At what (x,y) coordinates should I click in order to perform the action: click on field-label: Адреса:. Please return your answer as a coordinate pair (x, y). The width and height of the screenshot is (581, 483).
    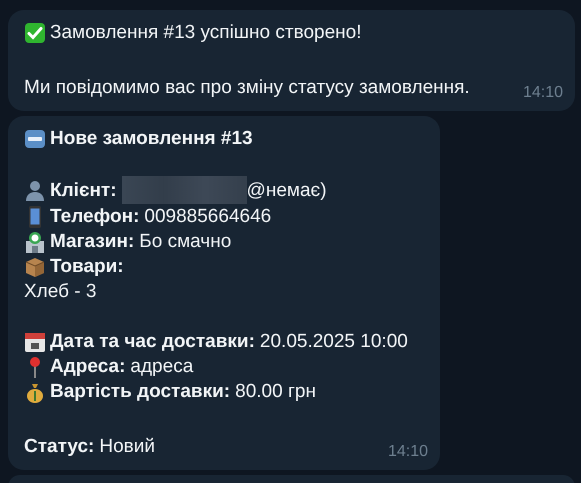
    Looking at the image, I should click on (88, 367).